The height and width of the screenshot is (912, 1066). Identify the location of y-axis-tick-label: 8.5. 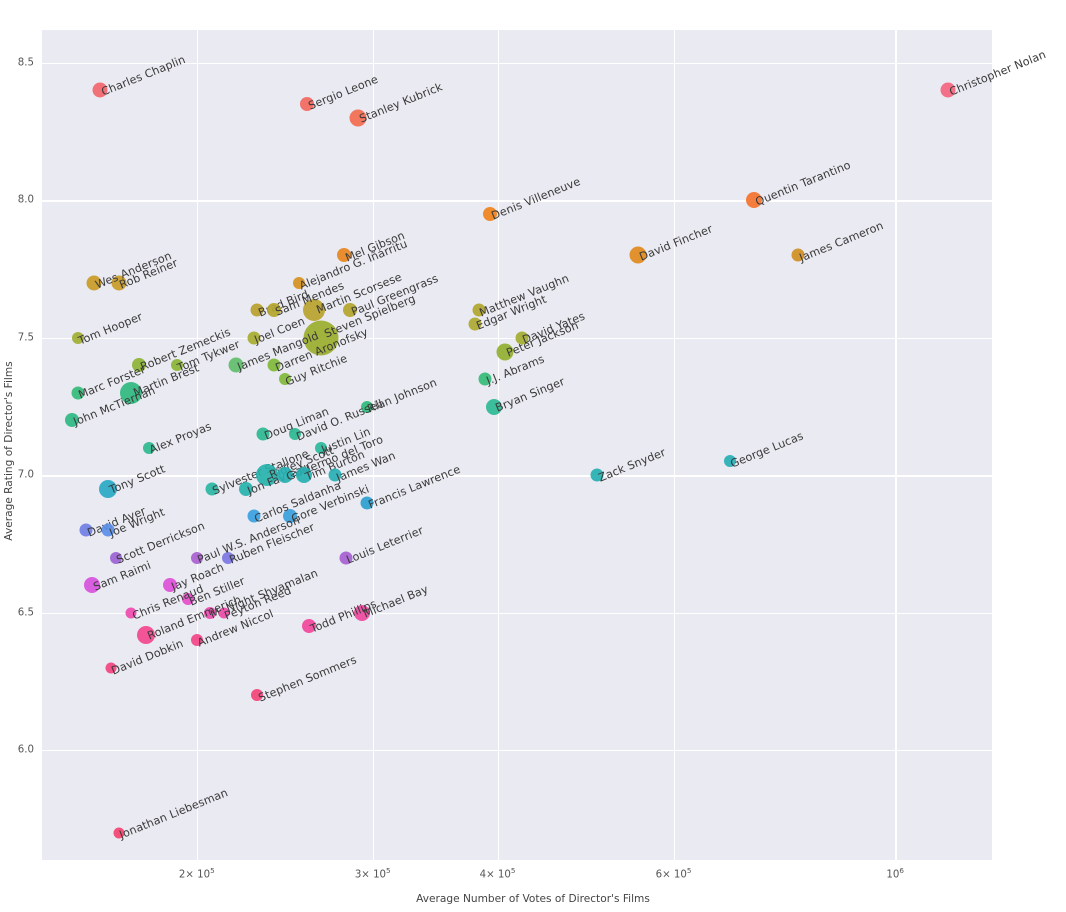
(25, 63).